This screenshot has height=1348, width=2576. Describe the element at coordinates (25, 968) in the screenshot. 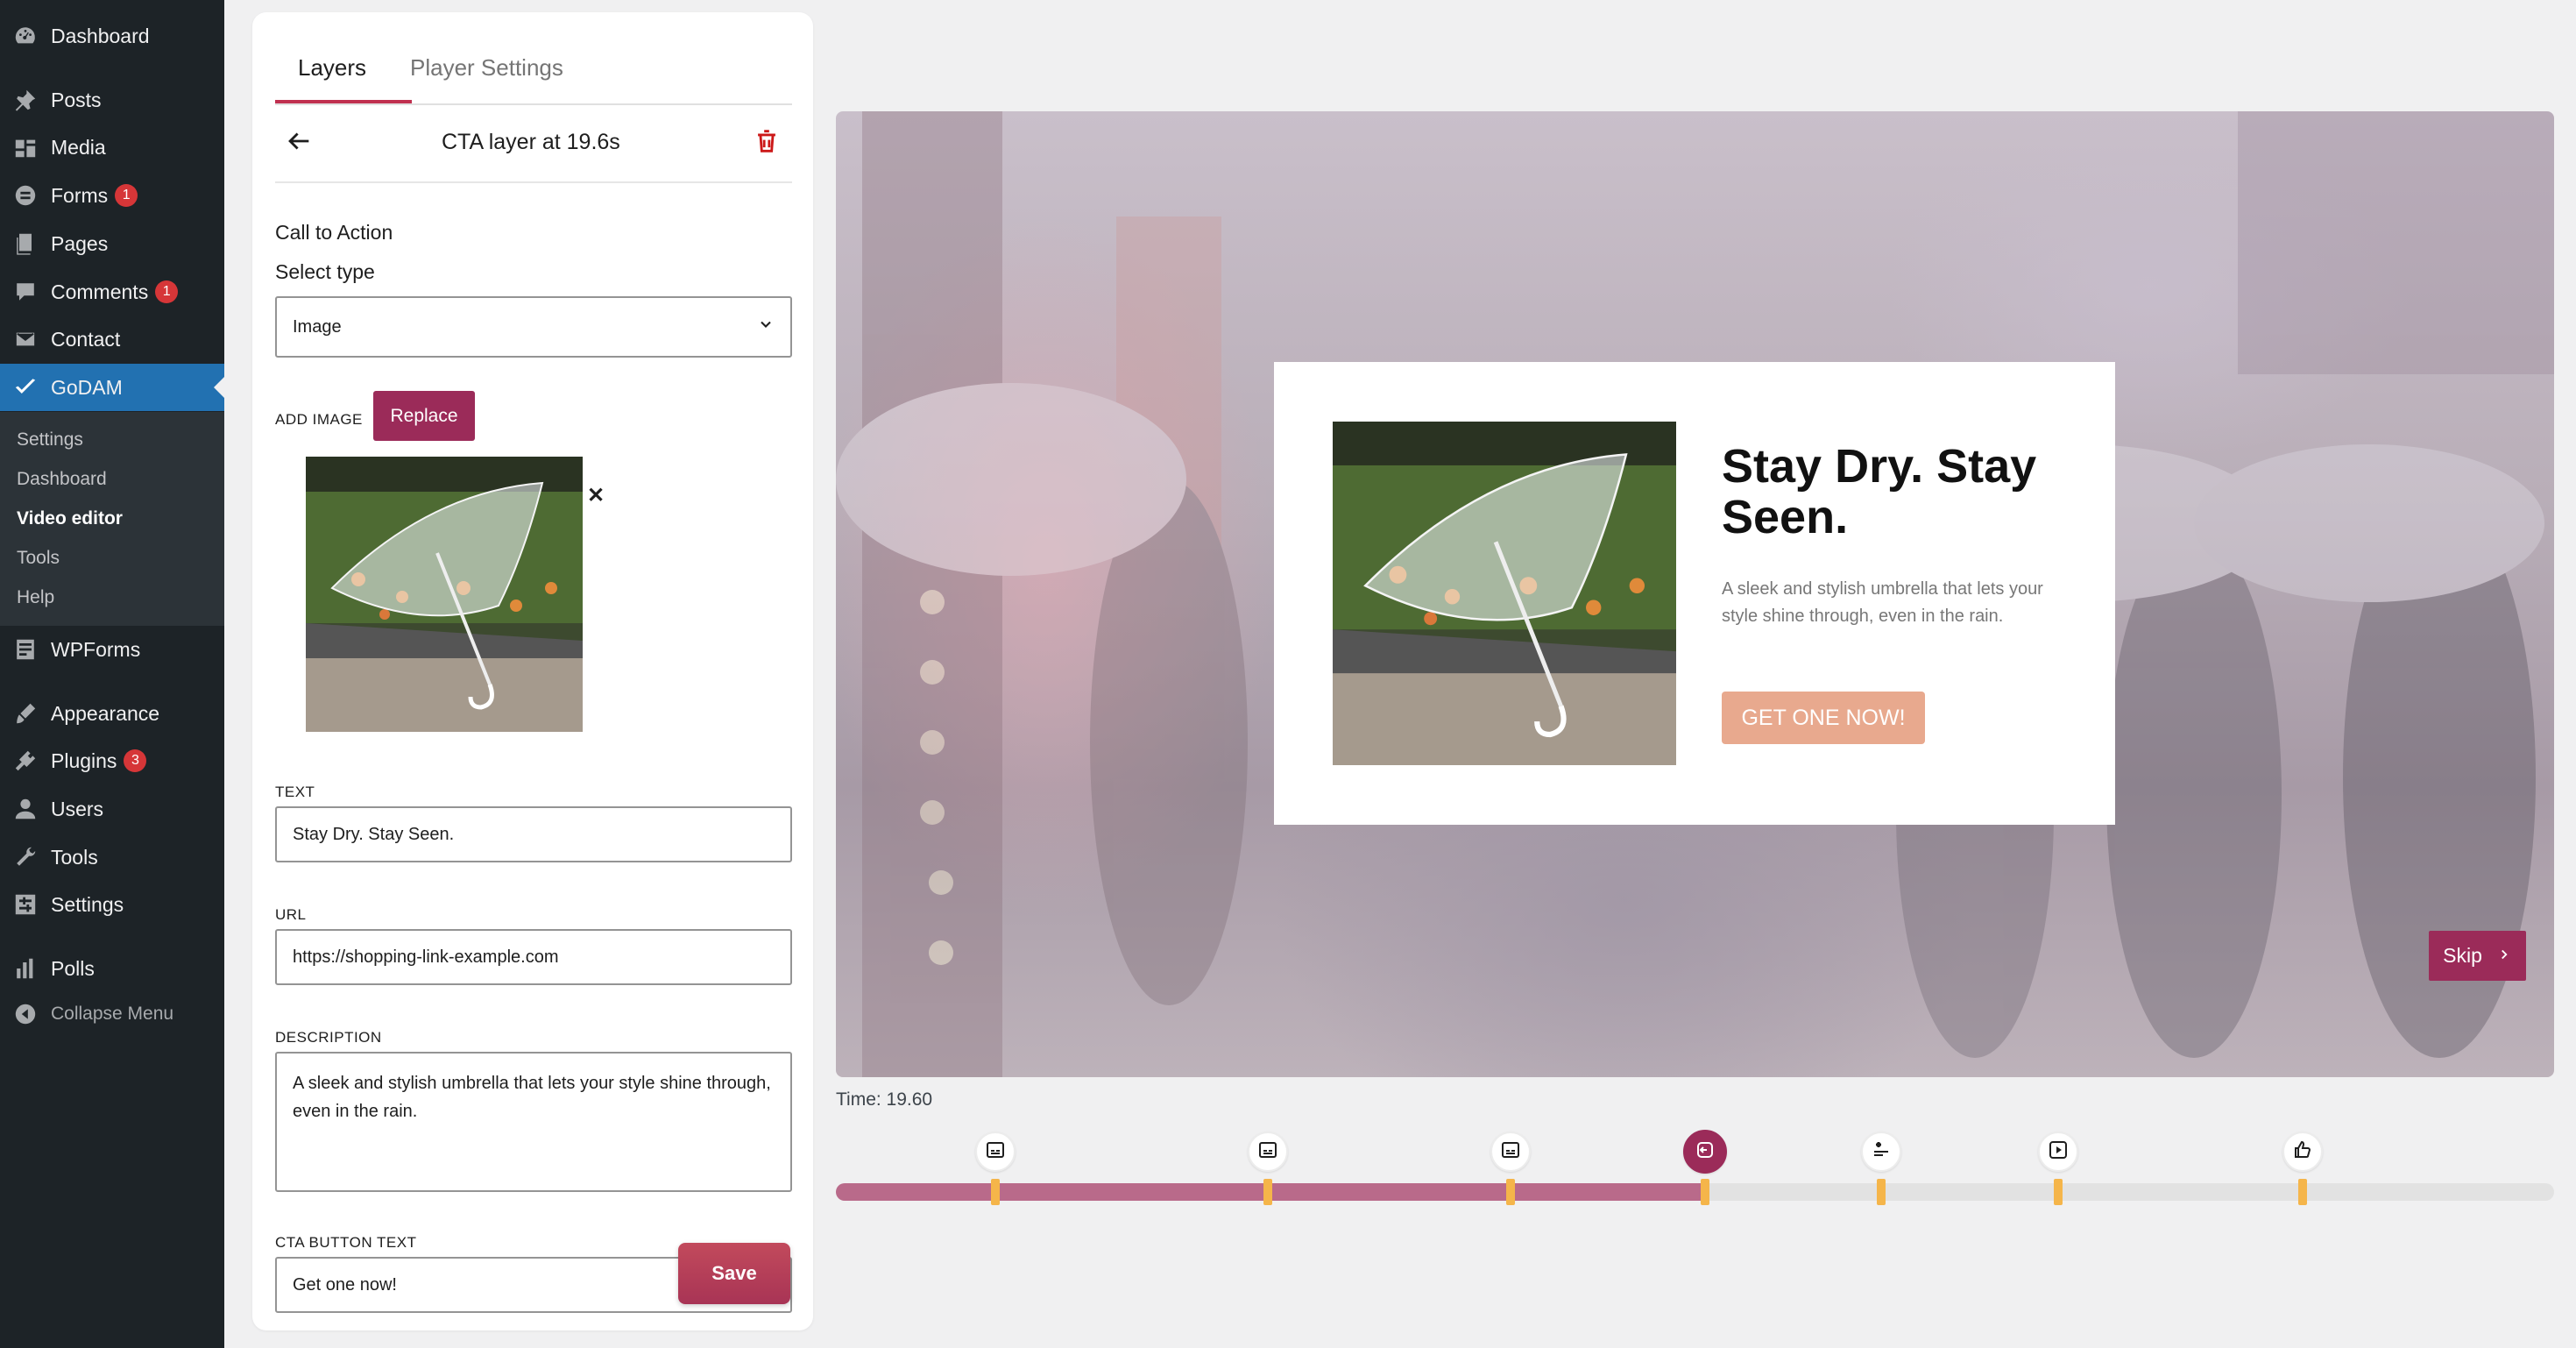

I see `polls-icon` at that location.